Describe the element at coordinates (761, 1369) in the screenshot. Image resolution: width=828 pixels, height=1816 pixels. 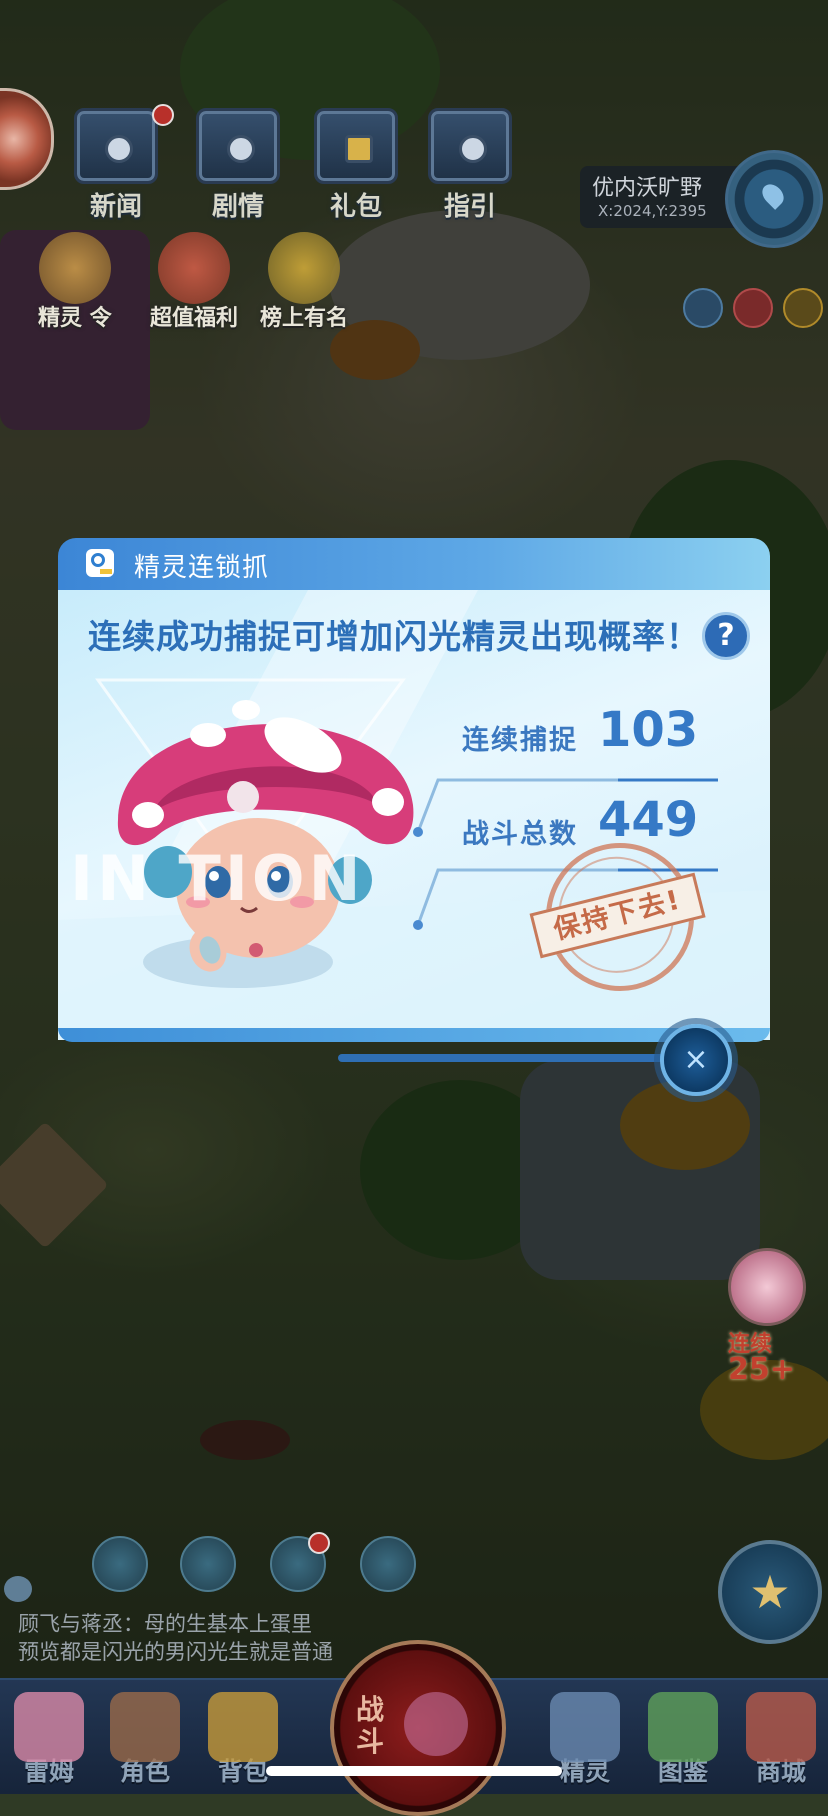
I see `streak-count: 25+` at that location.